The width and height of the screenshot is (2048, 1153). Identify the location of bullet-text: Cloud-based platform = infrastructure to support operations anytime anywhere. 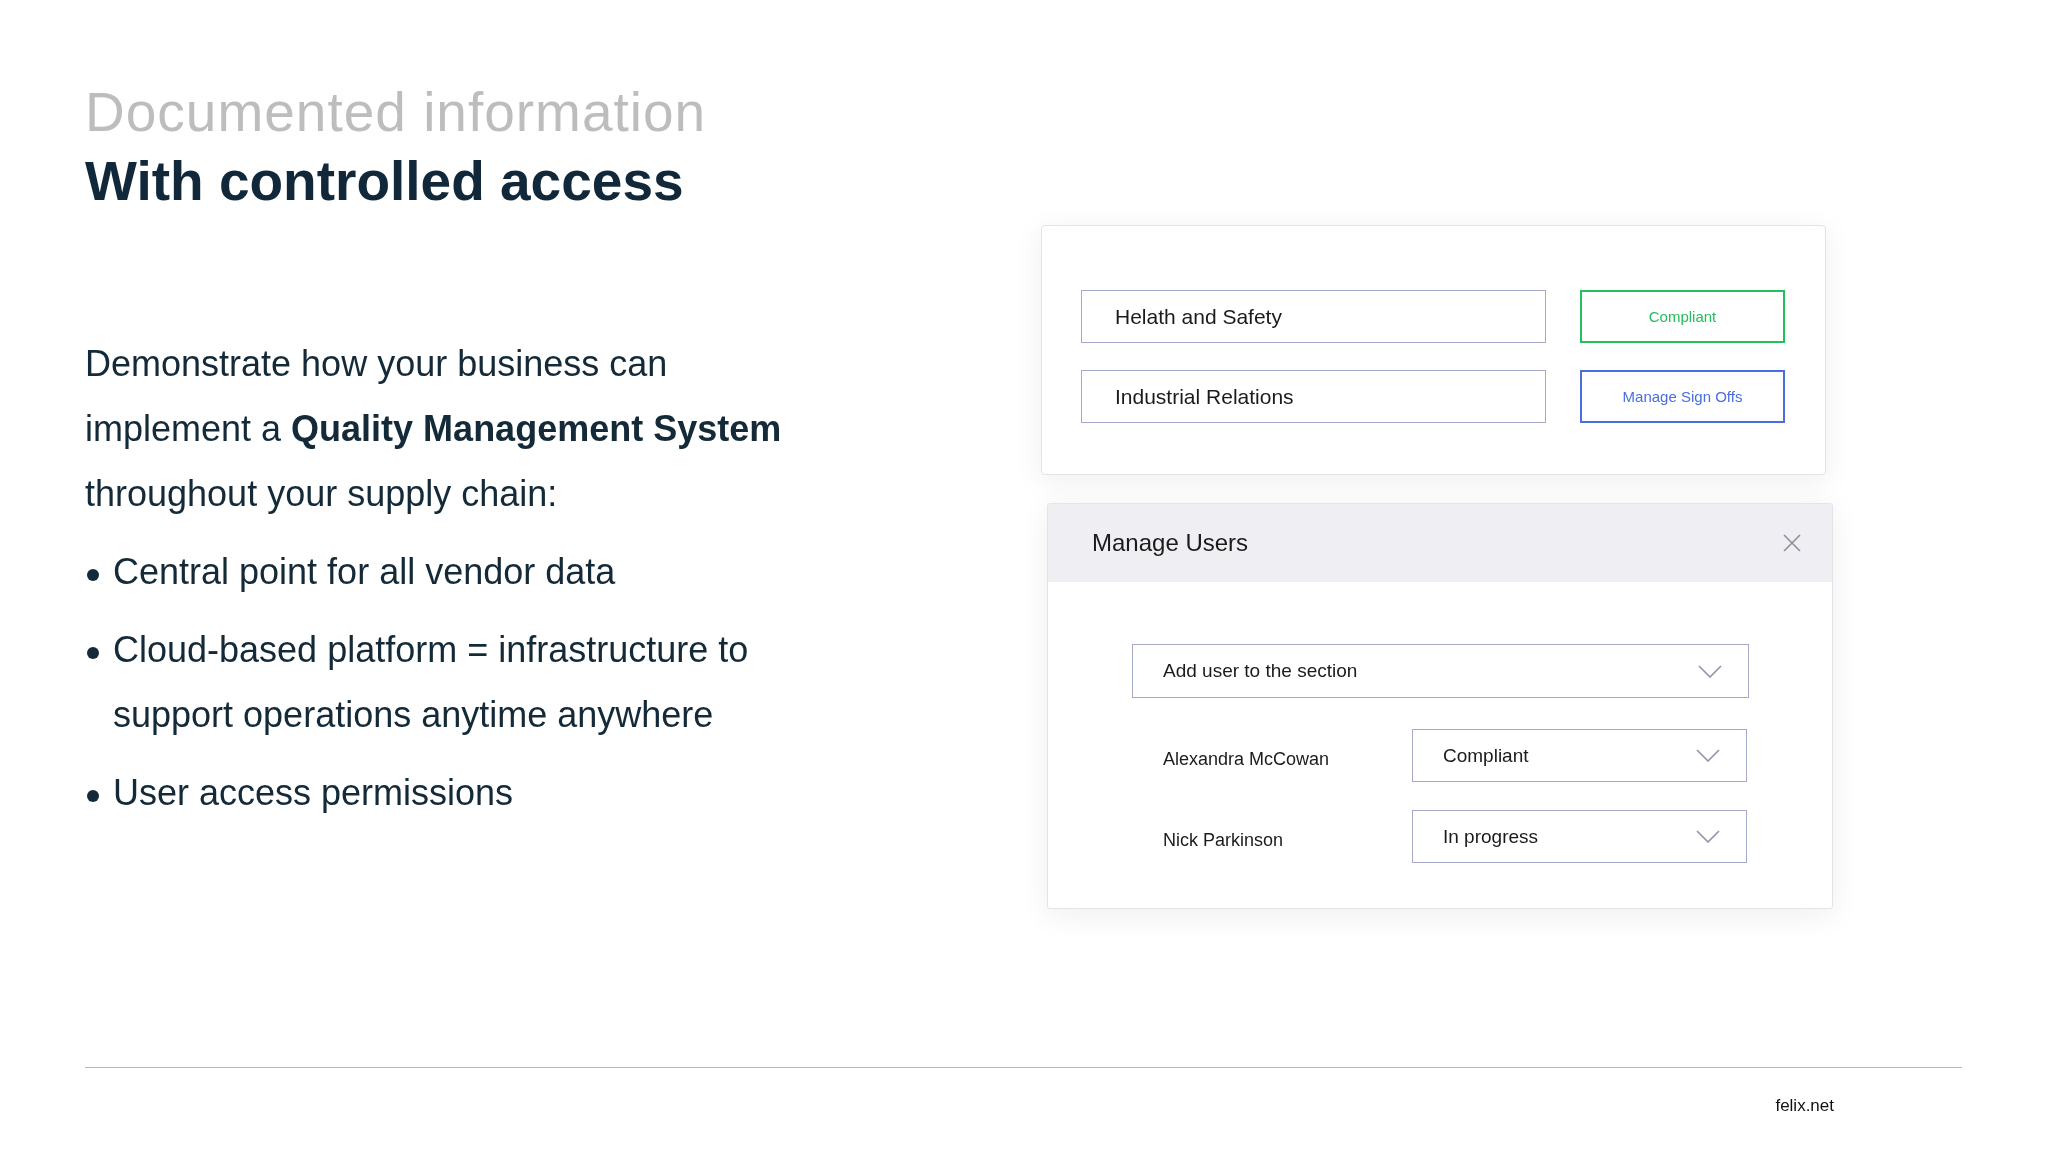
(431, 682).